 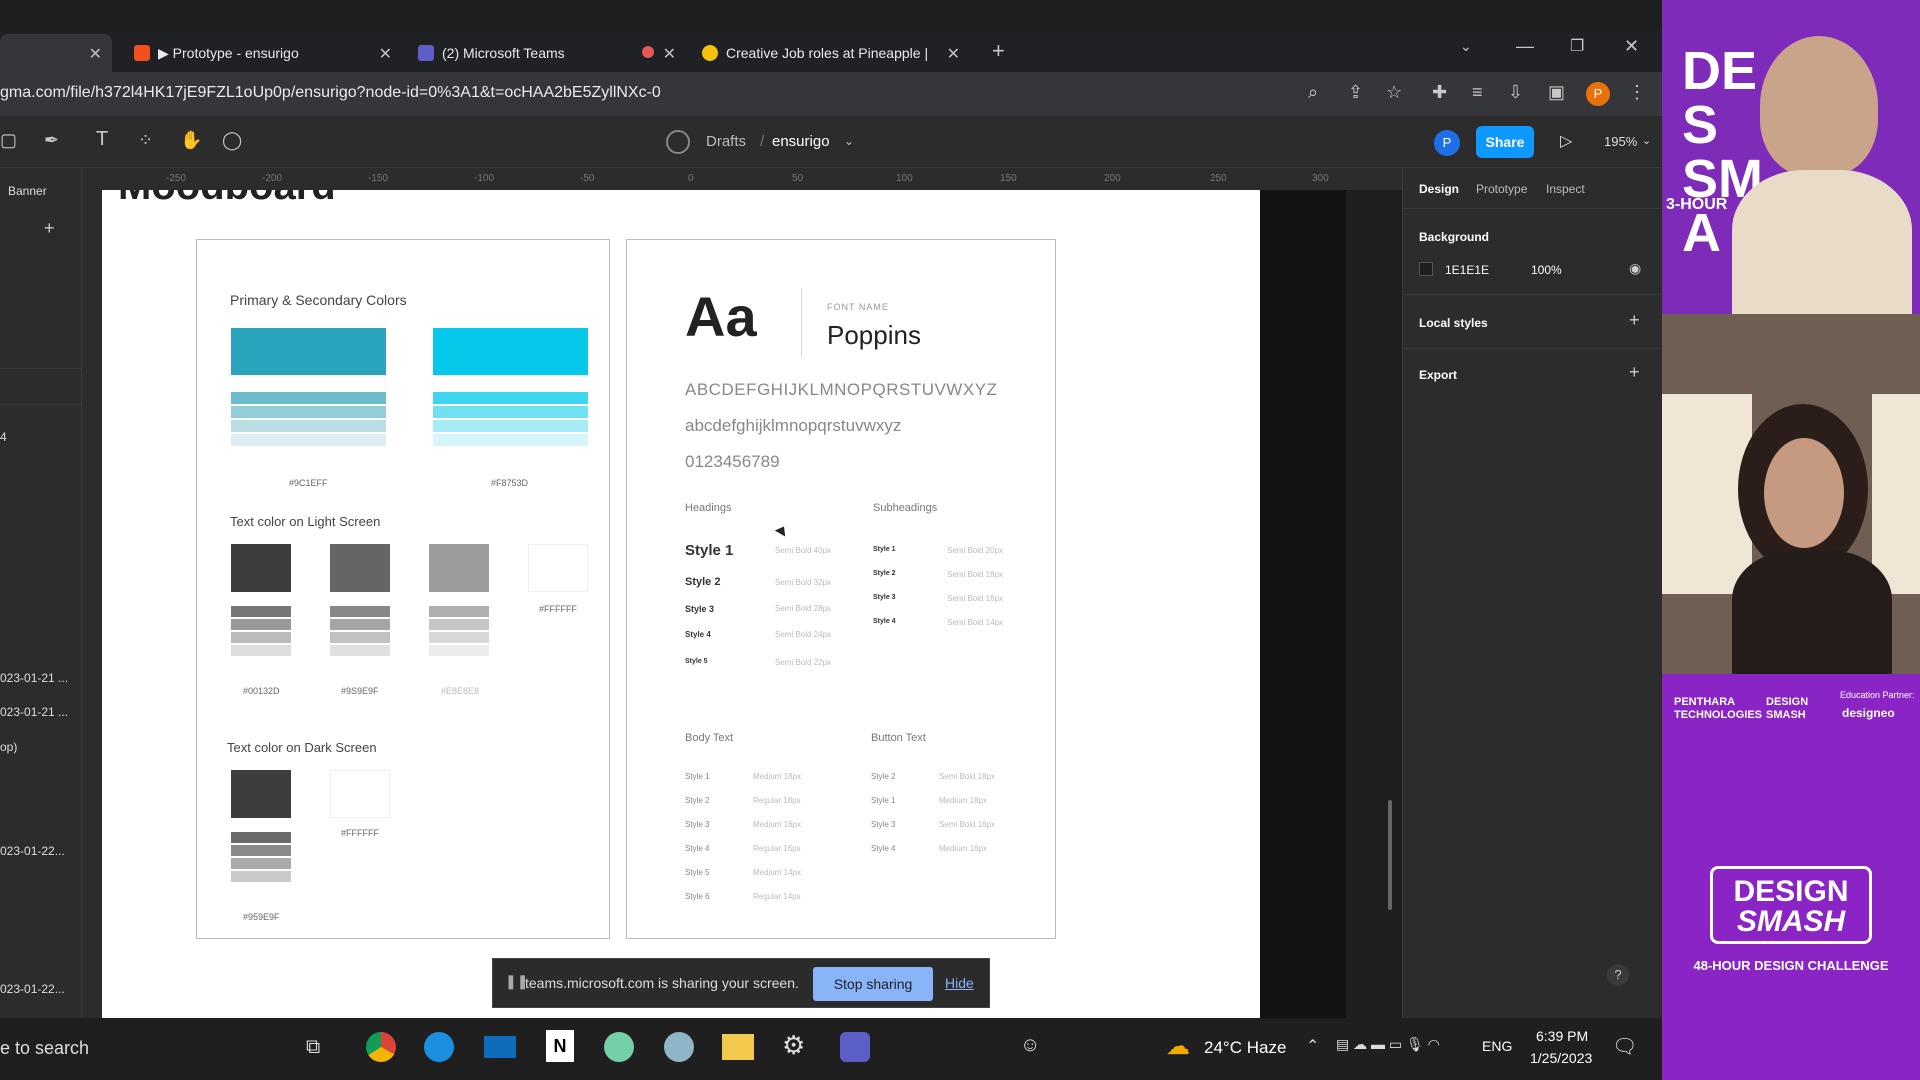 What do you see at coordinates (3, 437) in the screenshot?
I see `layer-item: 4` at bounding box center [3, 437].